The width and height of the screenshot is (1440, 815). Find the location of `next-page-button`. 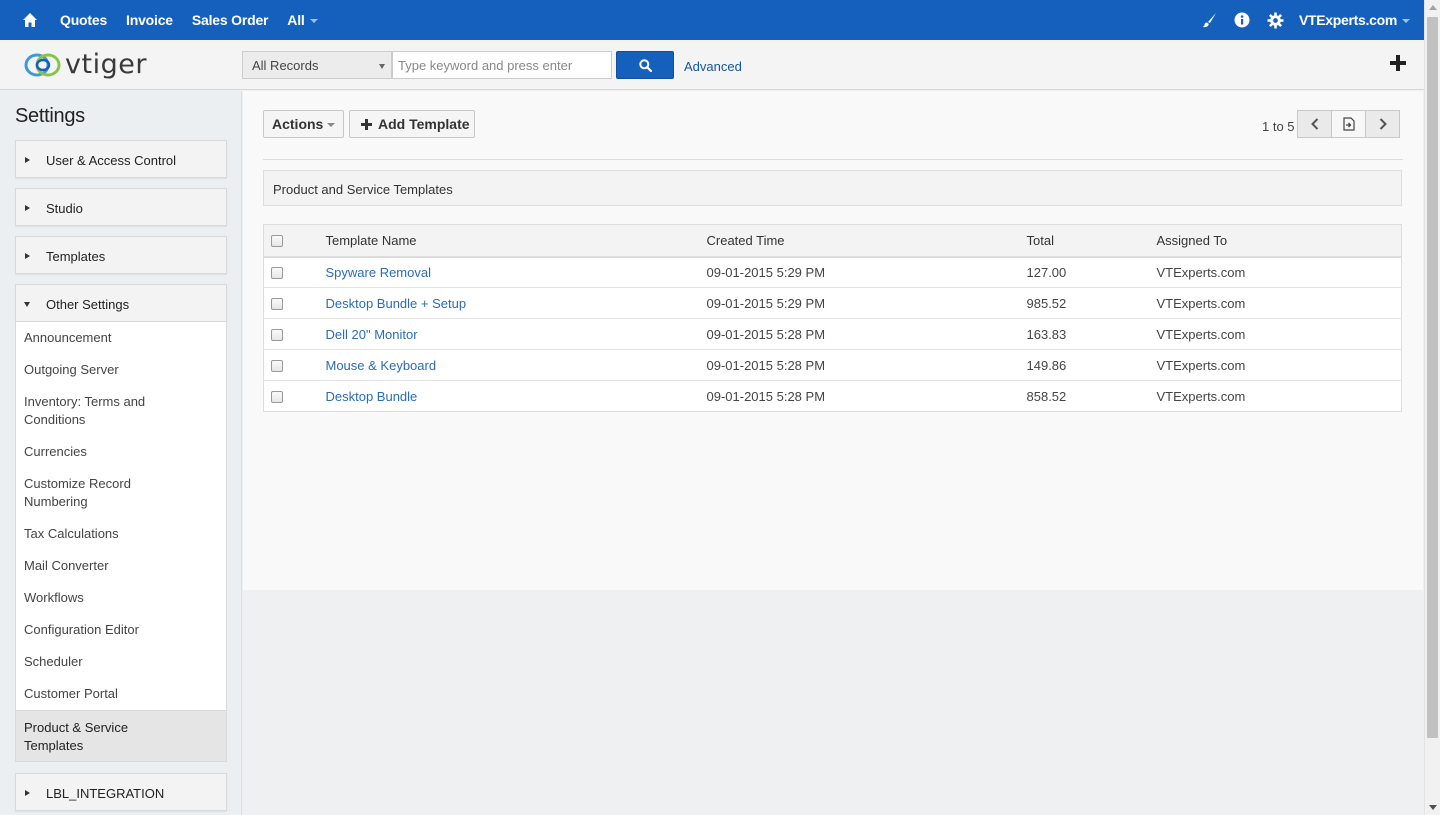

next-page-button is located at coordinates (1382, 124).